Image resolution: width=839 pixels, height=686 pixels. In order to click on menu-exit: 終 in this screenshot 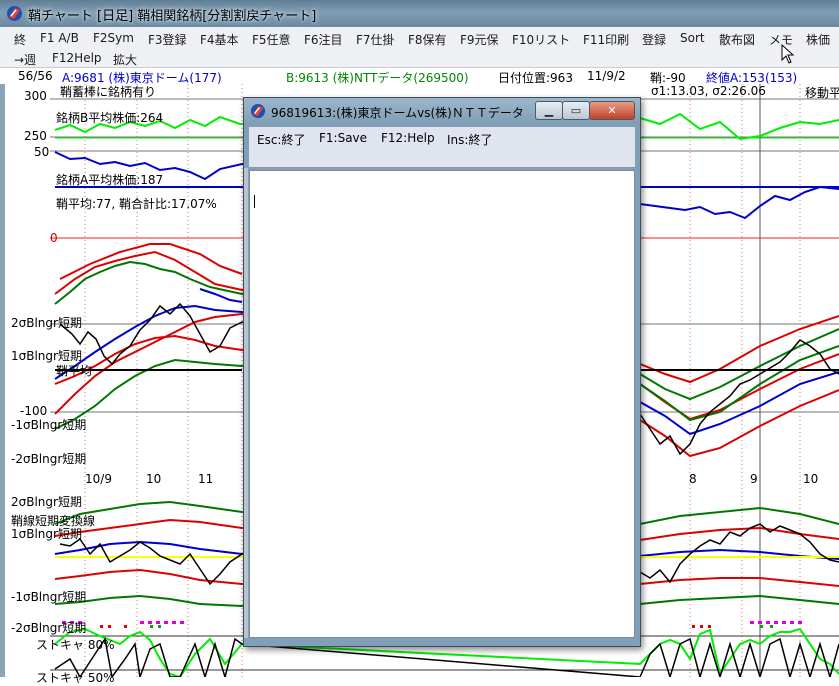, I will do `click(20, 39)`.